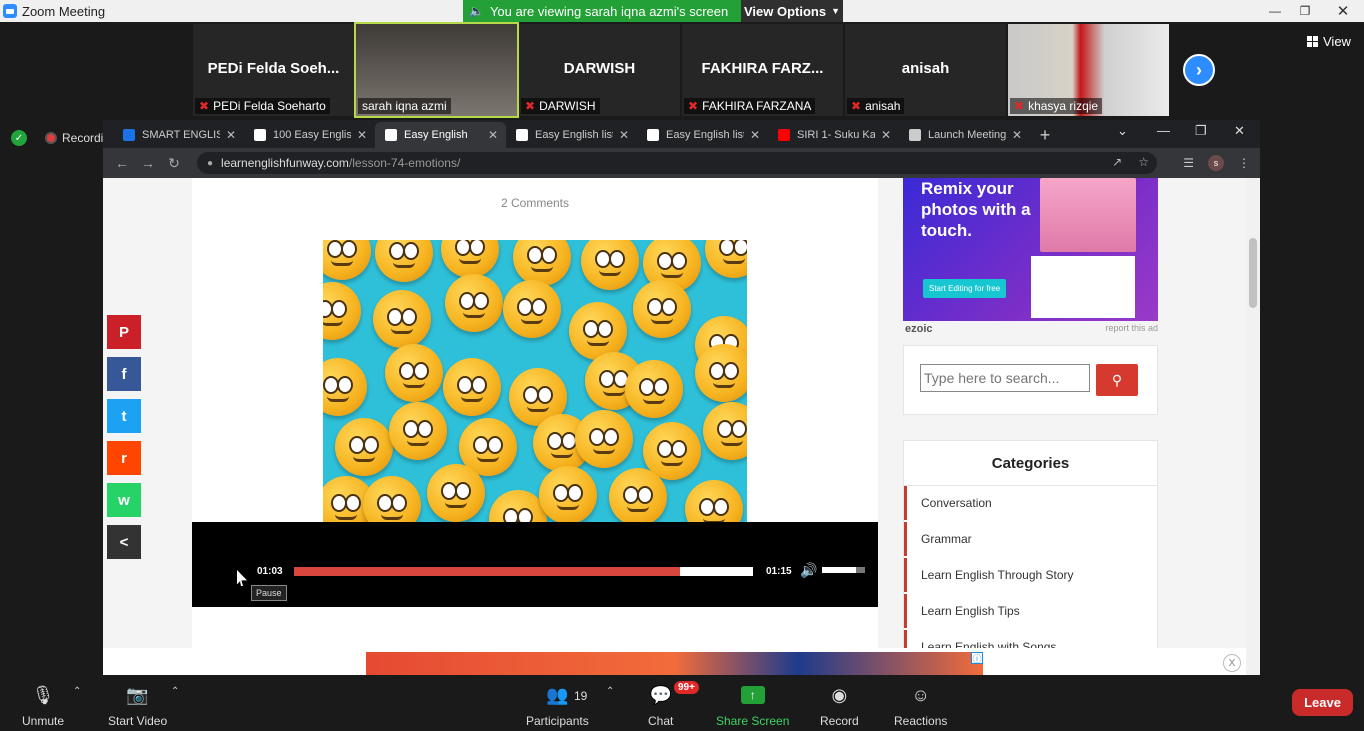  I want to click on category-link: Learn English Through Story, so click(1031, 575).